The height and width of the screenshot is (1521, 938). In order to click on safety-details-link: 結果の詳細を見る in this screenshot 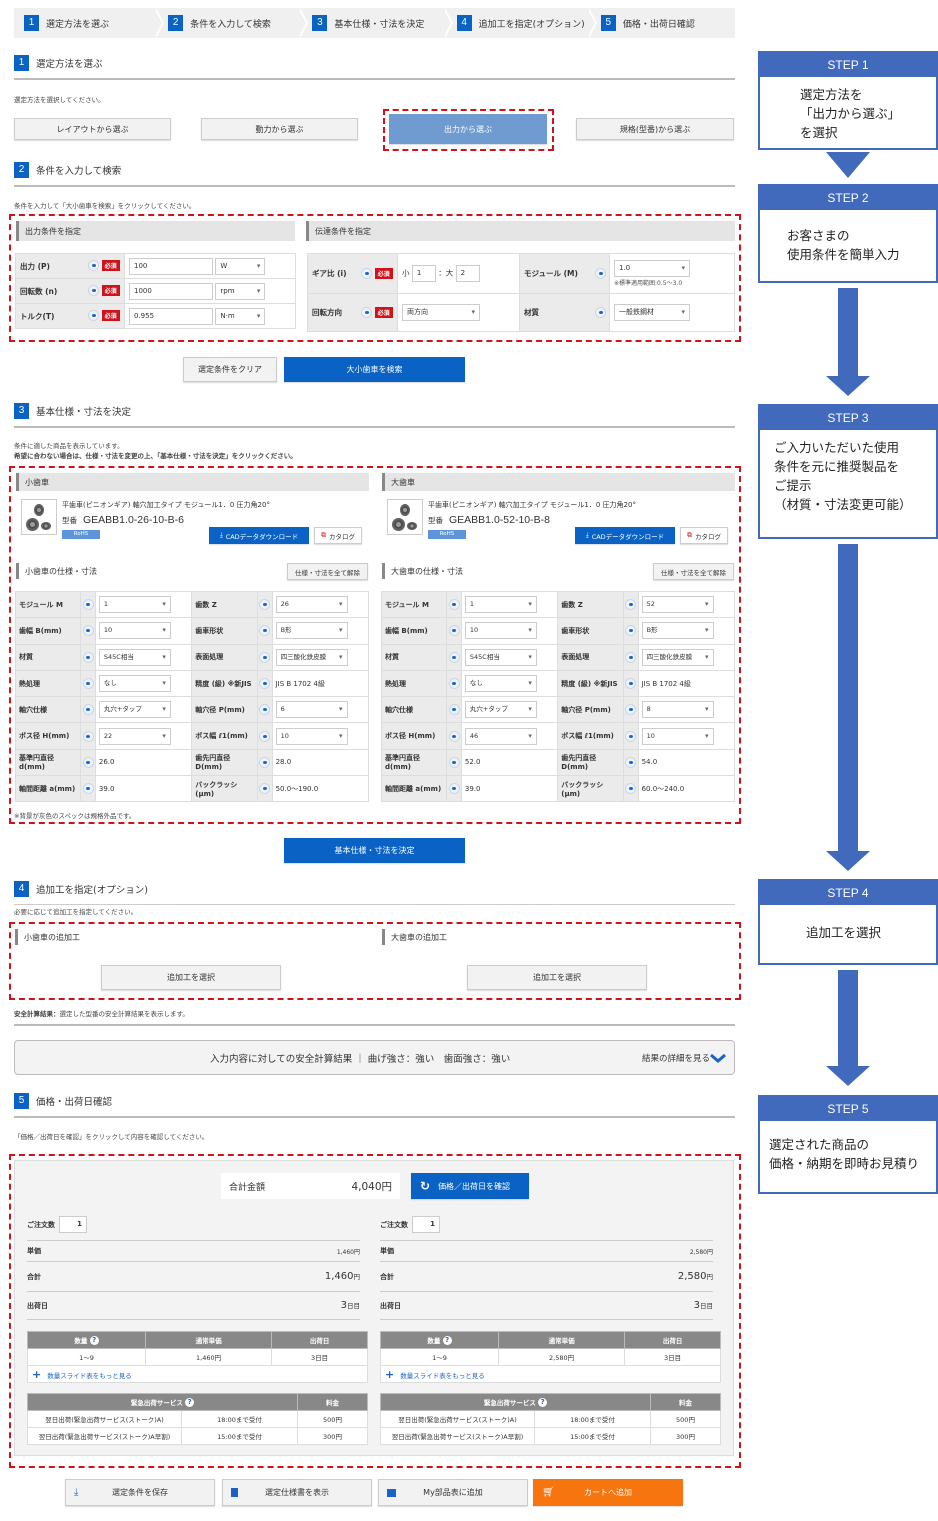, I will do `click(684, 1058)`.